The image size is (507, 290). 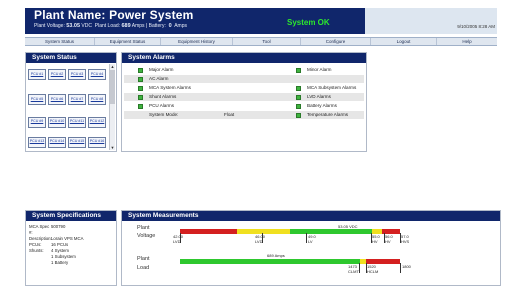 What do you see at coordinates (322, 105) in the screenshot?
I see `alarm-label: Battery Alarms` at bounding box center [322, 105].